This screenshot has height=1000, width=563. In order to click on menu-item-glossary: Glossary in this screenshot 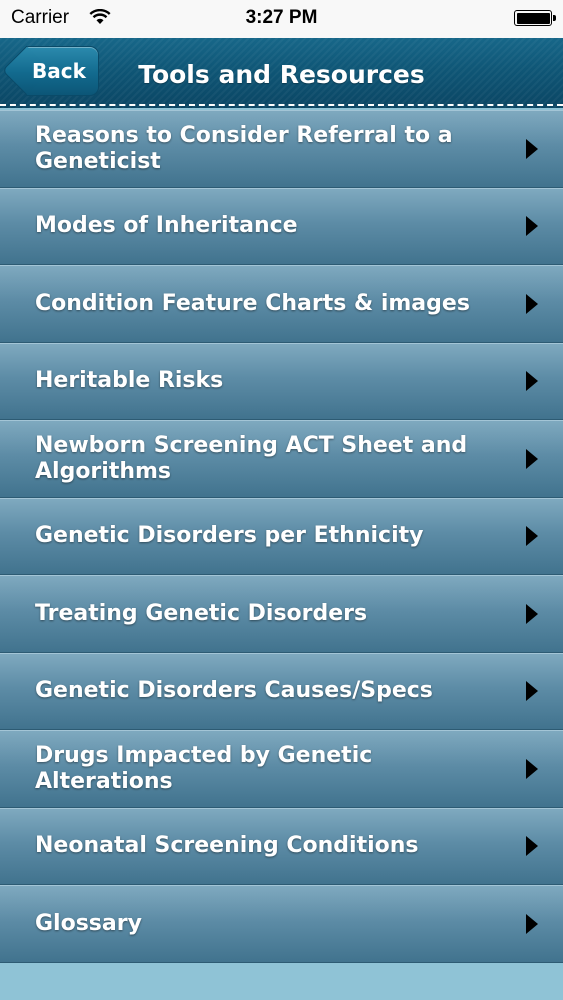, I will do `click(281, 924)`.